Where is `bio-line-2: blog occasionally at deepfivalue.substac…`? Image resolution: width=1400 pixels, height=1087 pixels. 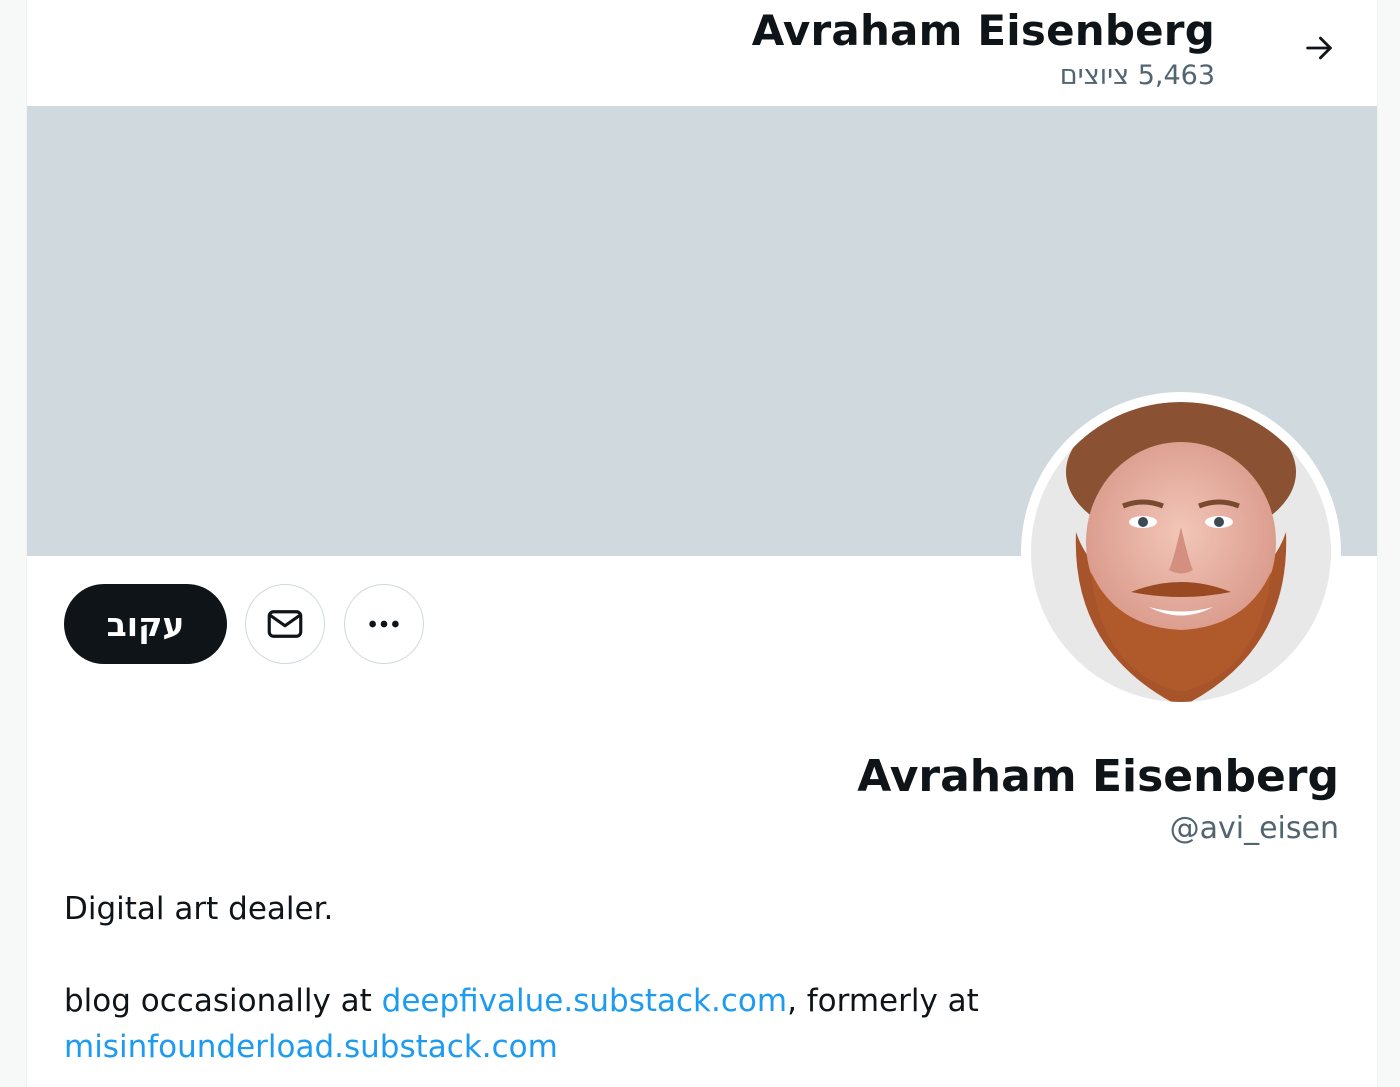
bio-line-2: blog occasionally at deepfivalue.substac… is located at coordinates (564, 1001).